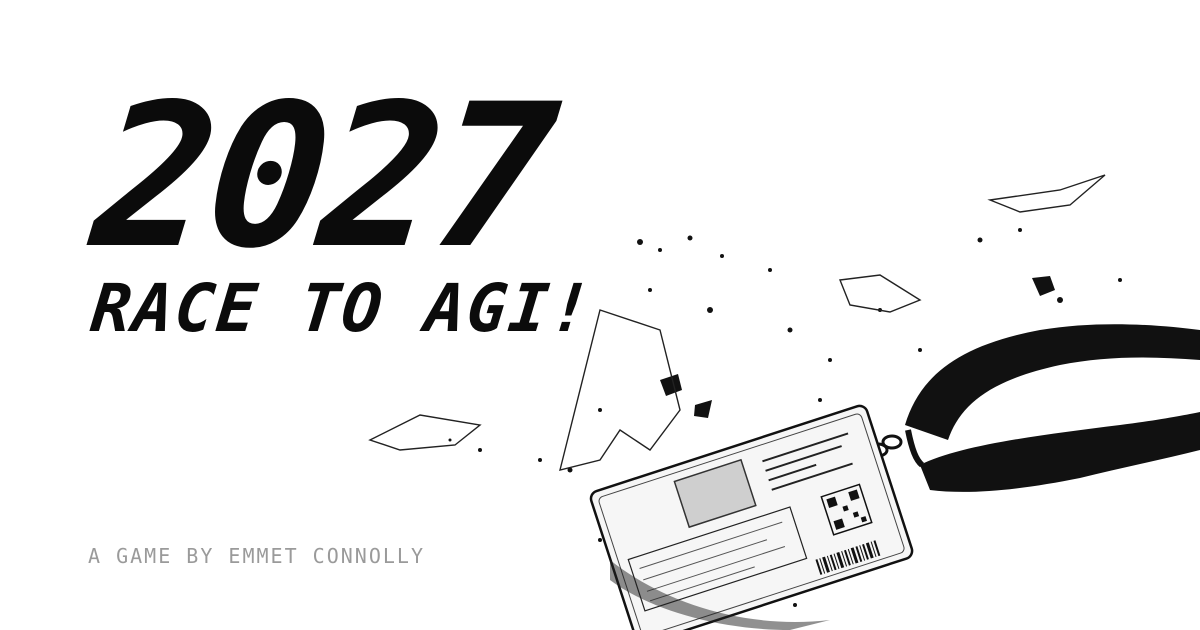 The image size is (1200, 630). I want to click on lanyard-strap, so click(1052, 408).